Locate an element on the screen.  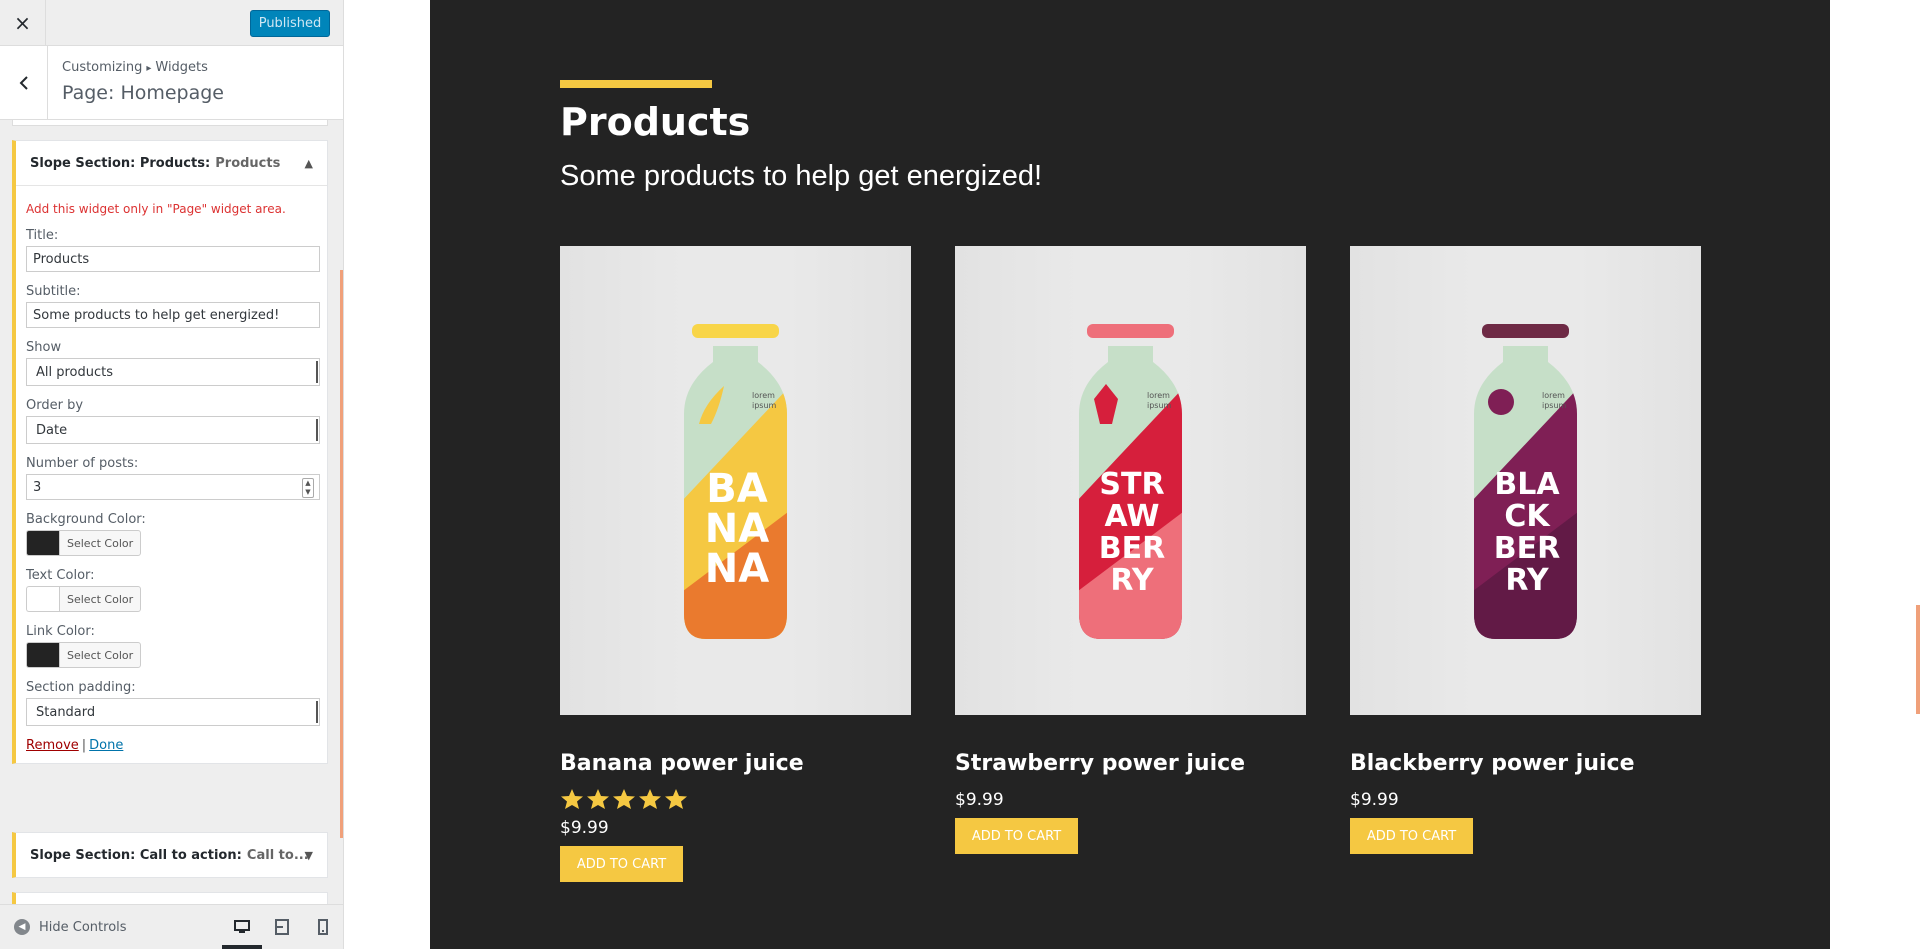
customizer-topbar: × Published is located at coordinates (171, 23).